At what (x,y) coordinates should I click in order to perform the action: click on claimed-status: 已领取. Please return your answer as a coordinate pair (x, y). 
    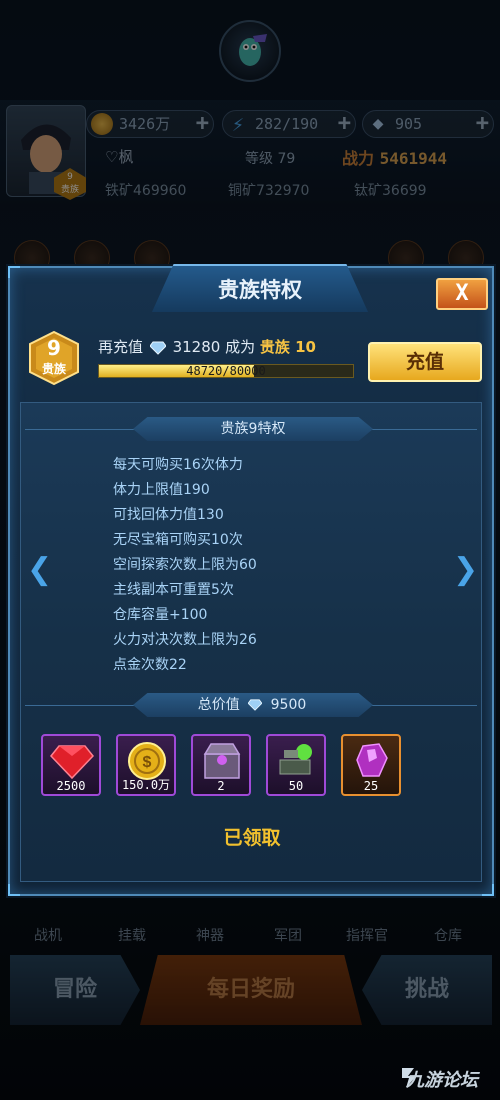
    Looking at the image, I should click on (252, 838).